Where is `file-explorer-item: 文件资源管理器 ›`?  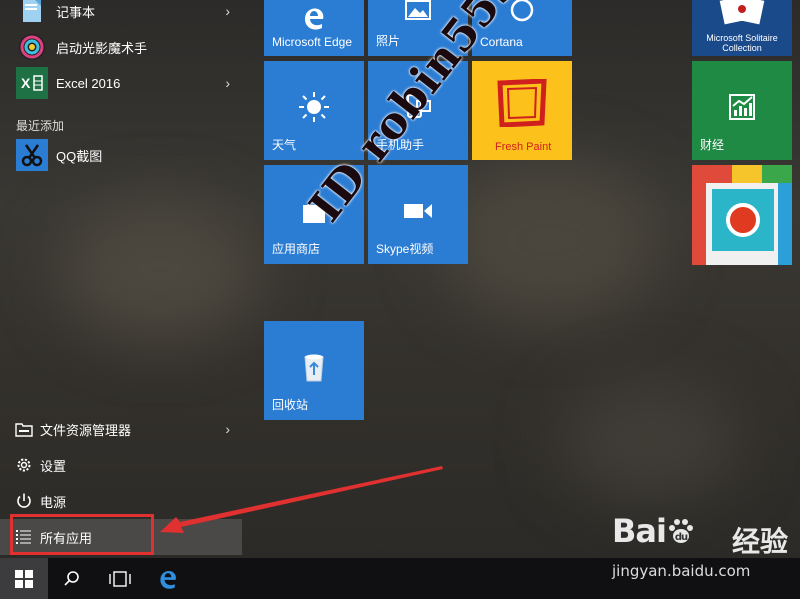
file-explorer-item: 文件资源管理器 › is located at coordinates (121, 429).